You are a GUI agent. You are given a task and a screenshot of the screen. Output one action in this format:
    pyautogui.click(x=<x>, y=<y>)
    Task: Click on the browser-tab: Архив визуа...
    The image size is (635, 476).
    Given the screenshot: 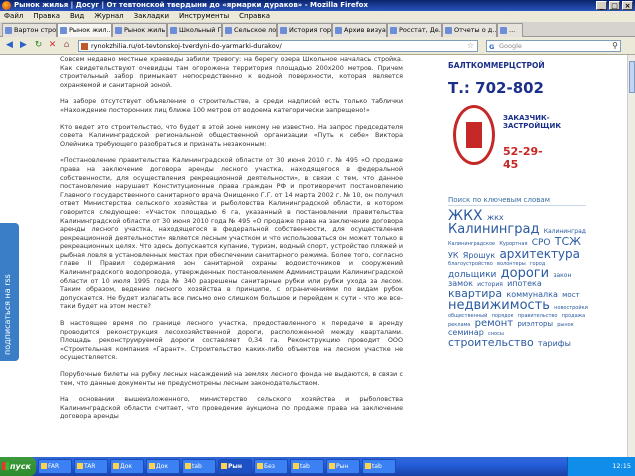 What is the action you would take?
    pyautogui.click(x=359, y=30)
    